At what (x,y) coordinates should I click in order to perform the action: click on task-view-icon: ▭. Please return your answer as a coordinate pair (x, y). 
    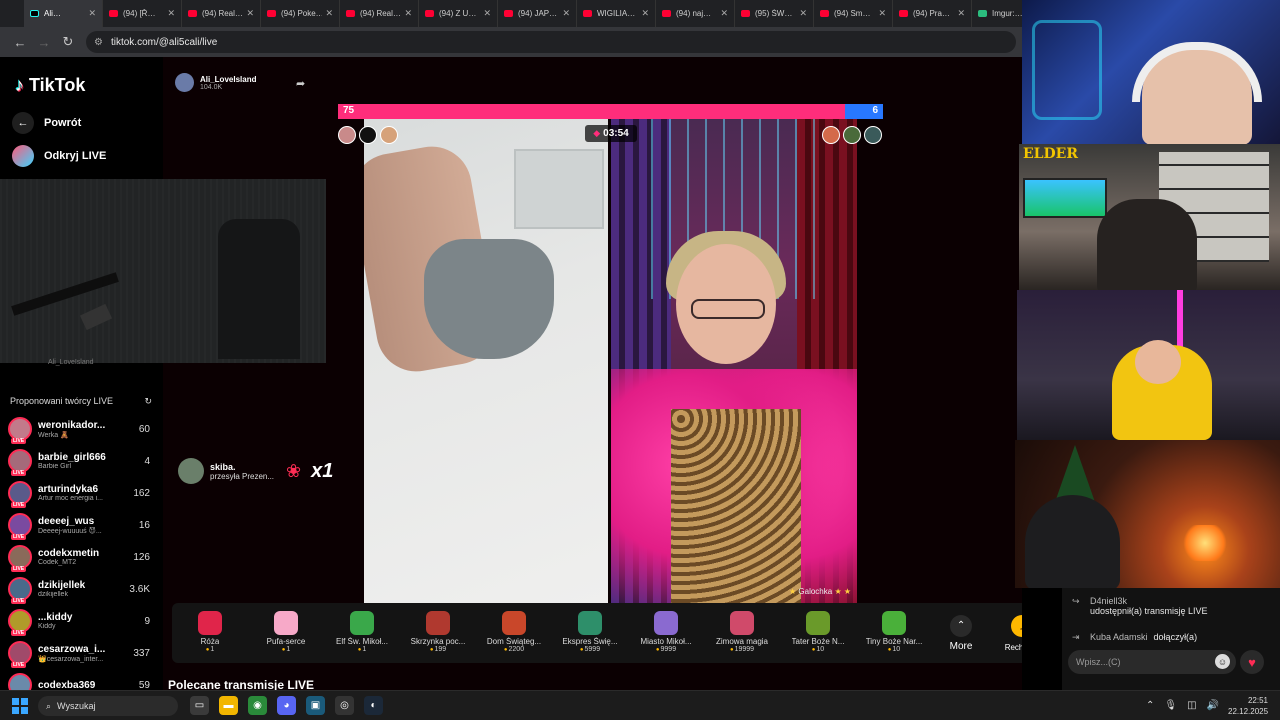
    Looking at the image, I should click on (199, 705).